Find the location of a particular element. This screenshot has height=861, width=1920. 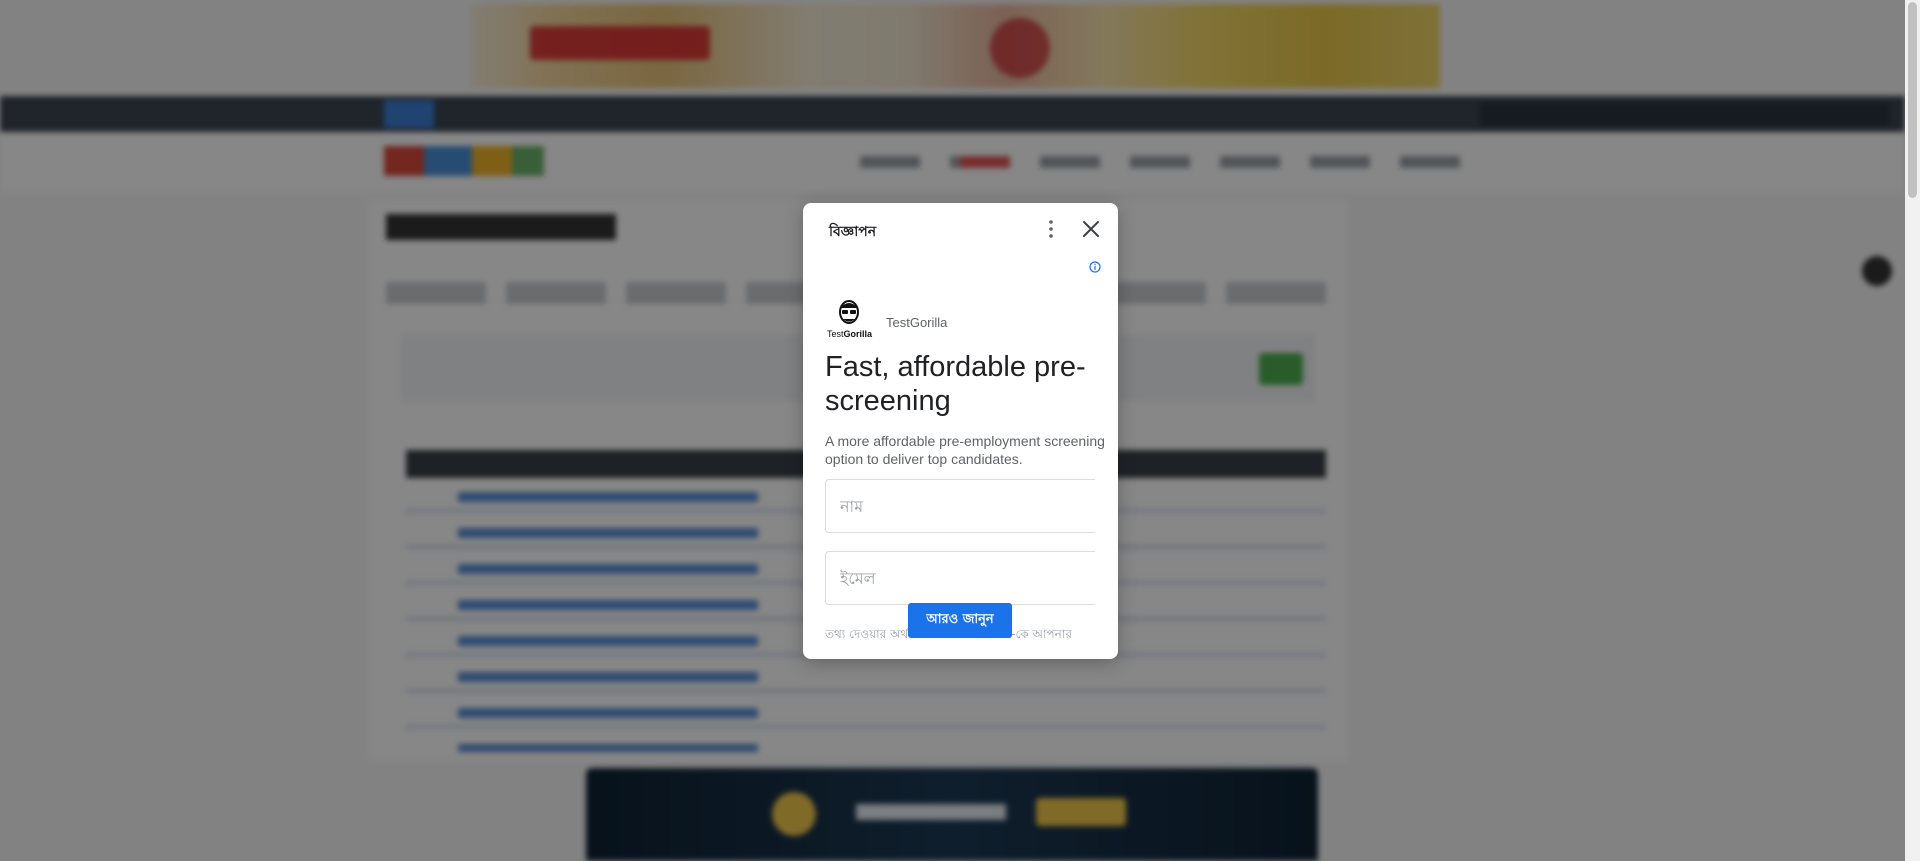

name-input is located at coordinates (953, 506).